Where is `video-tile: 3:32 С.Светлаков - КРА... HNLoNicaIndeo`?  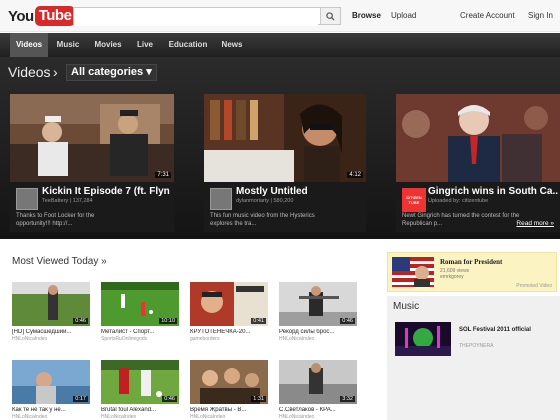 video-tile: 3:32 С.Светлаков - КРА... HNLoNicaIndeo is located at coordinates (318, 390).